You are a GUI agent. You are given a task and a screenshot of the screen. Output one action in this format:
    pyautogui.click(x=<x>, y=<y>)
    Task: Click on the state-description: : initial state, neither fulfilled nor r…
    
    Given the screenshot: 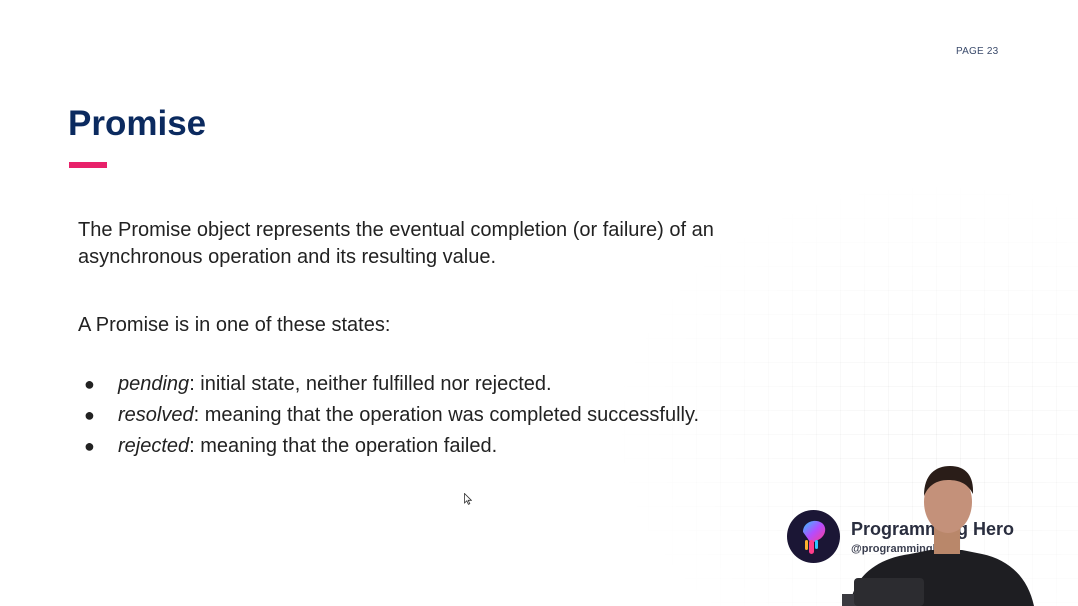 What is the action you would take?
    pyautogui.click(x=370, y=384)
    